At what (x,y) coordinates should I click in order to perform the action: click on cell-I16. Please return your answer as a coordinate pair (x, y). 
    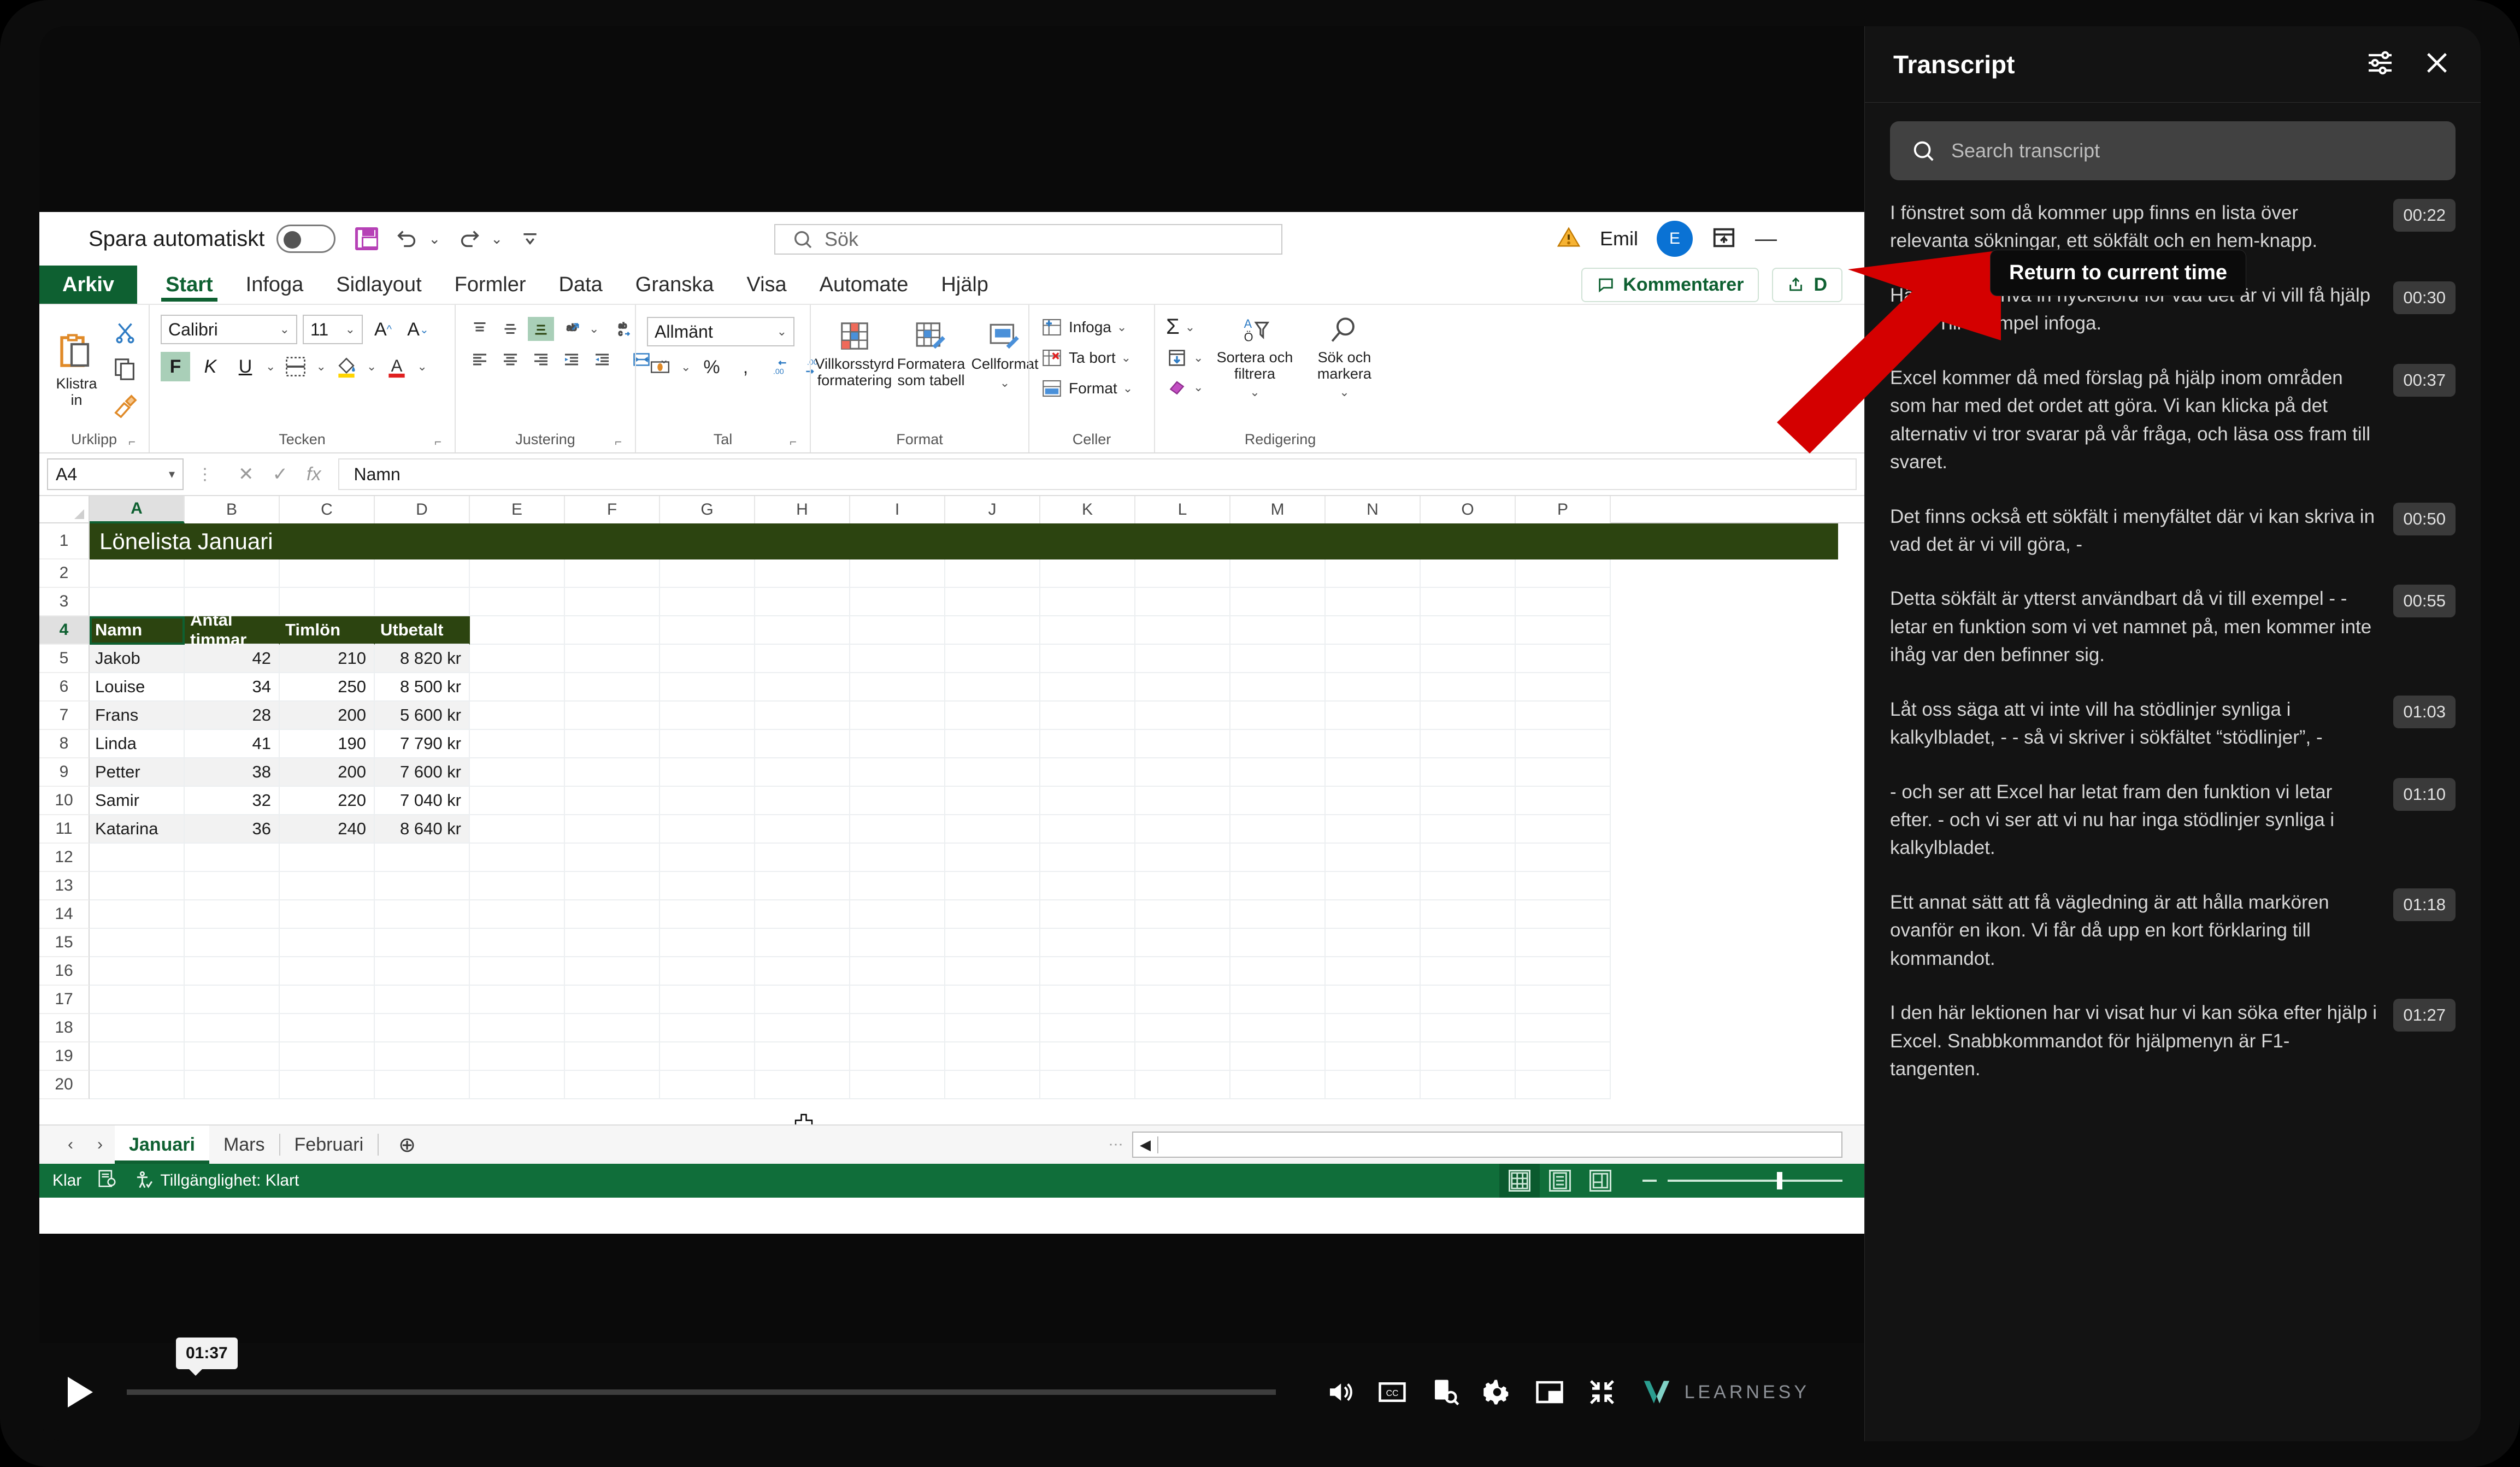
    Looking at the image, I should click on (897, 971).